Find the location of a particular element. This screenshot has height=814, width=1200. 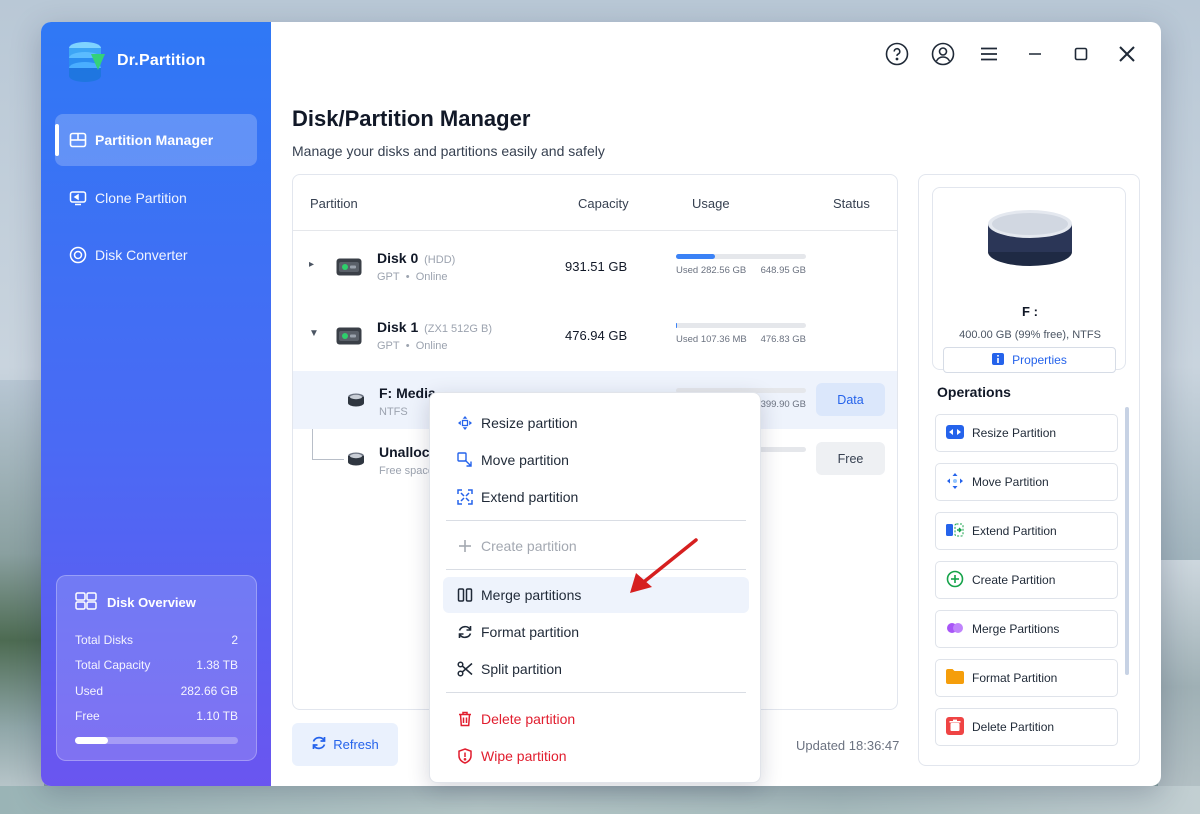

disk-overview-icon is located at coordinates (86, 602).